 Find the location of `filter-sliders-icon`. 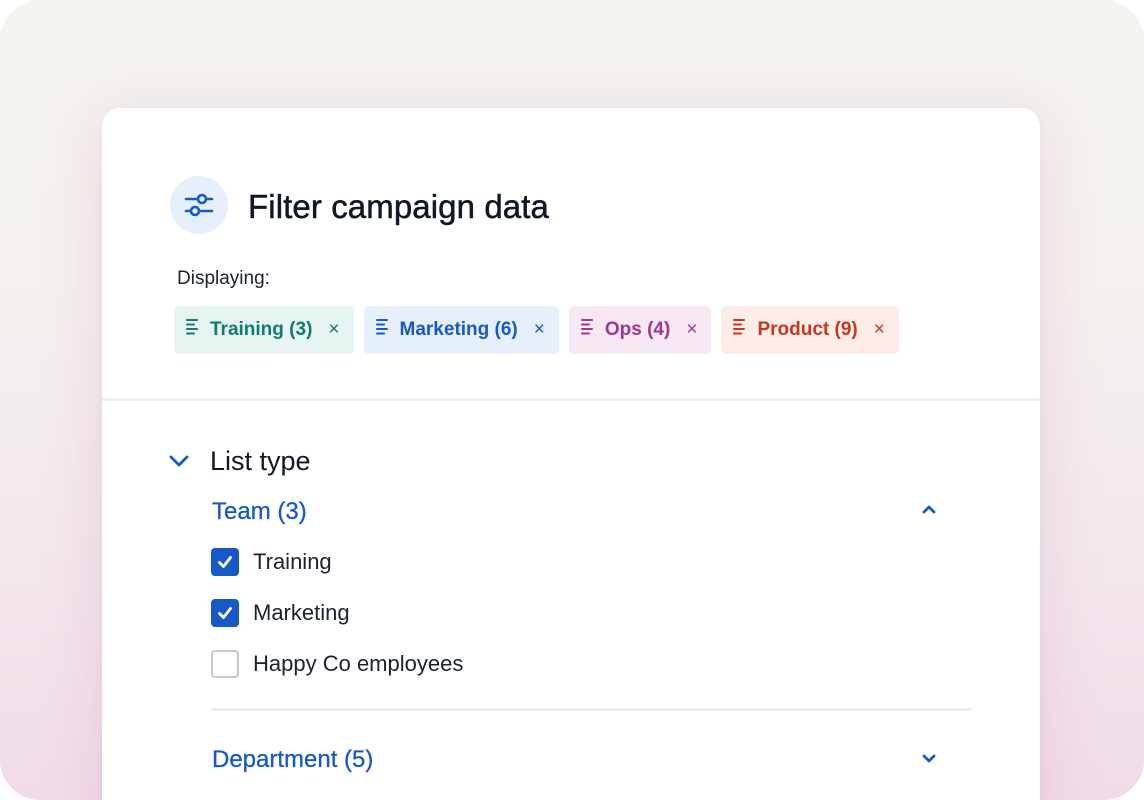

filter-sliders-icon is located at coordinates (199, 205).